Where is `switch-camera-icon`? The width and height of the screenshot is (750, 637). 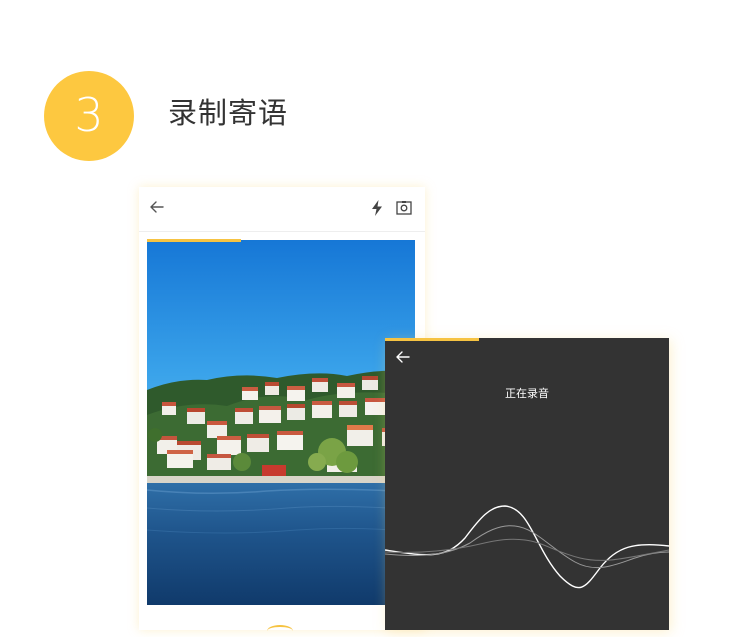 switch-camera-icon is located at coordinates (404, 208).